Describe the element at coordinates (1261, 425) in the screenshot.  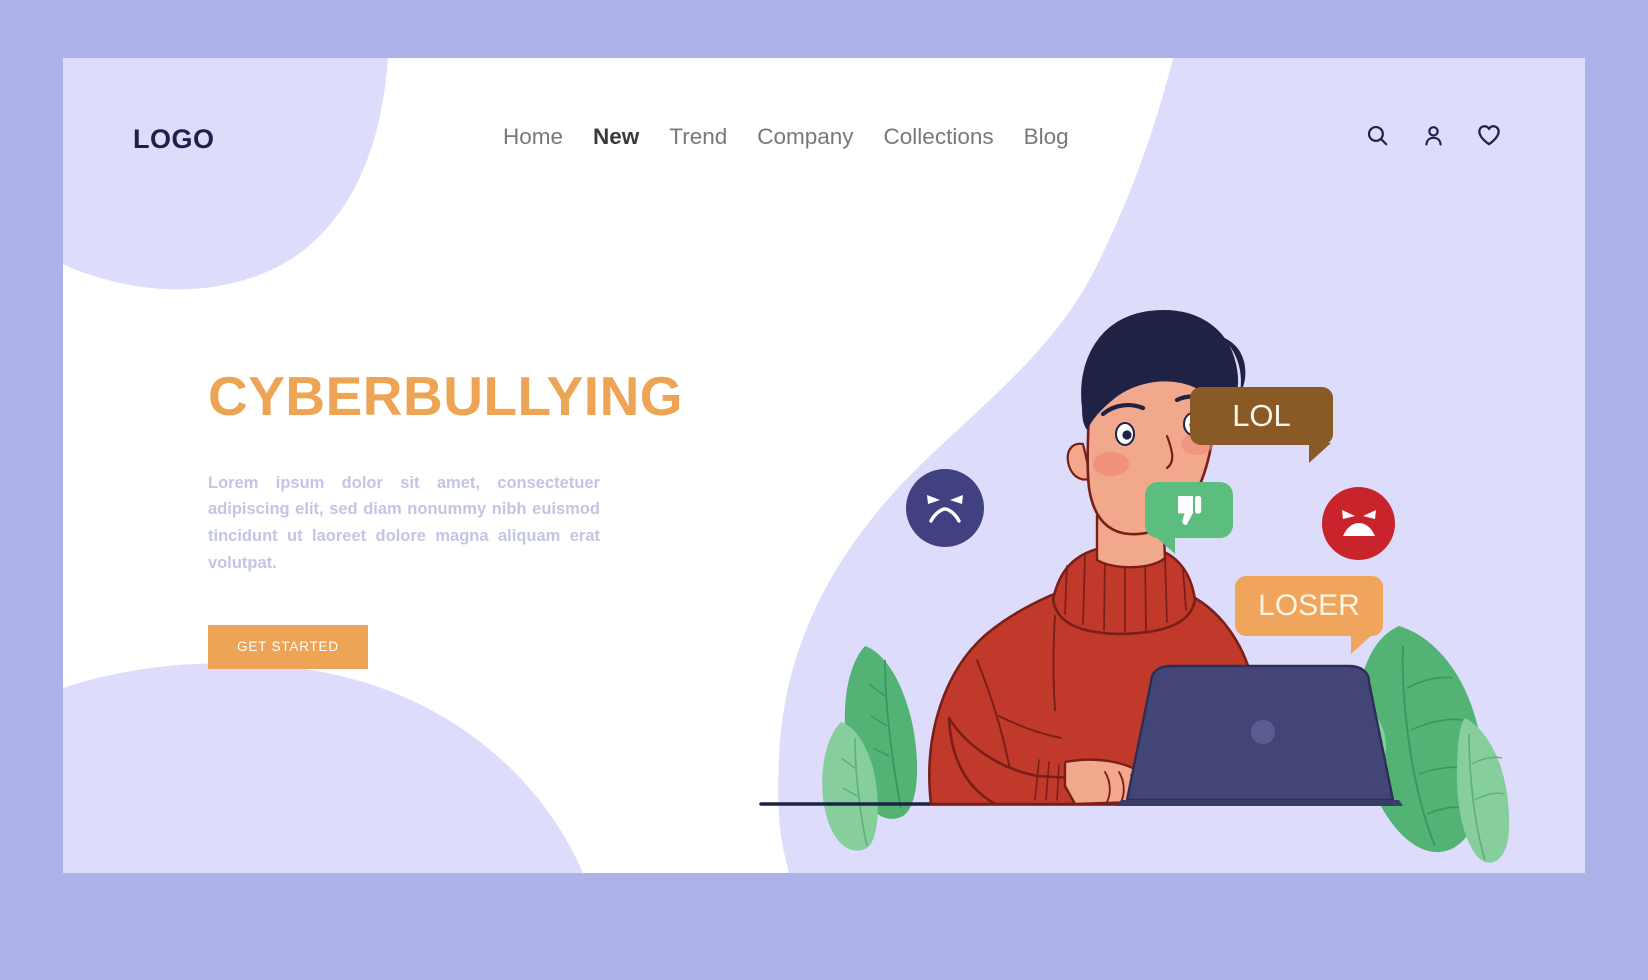
I see `bubble-lol: LOL` at that location.